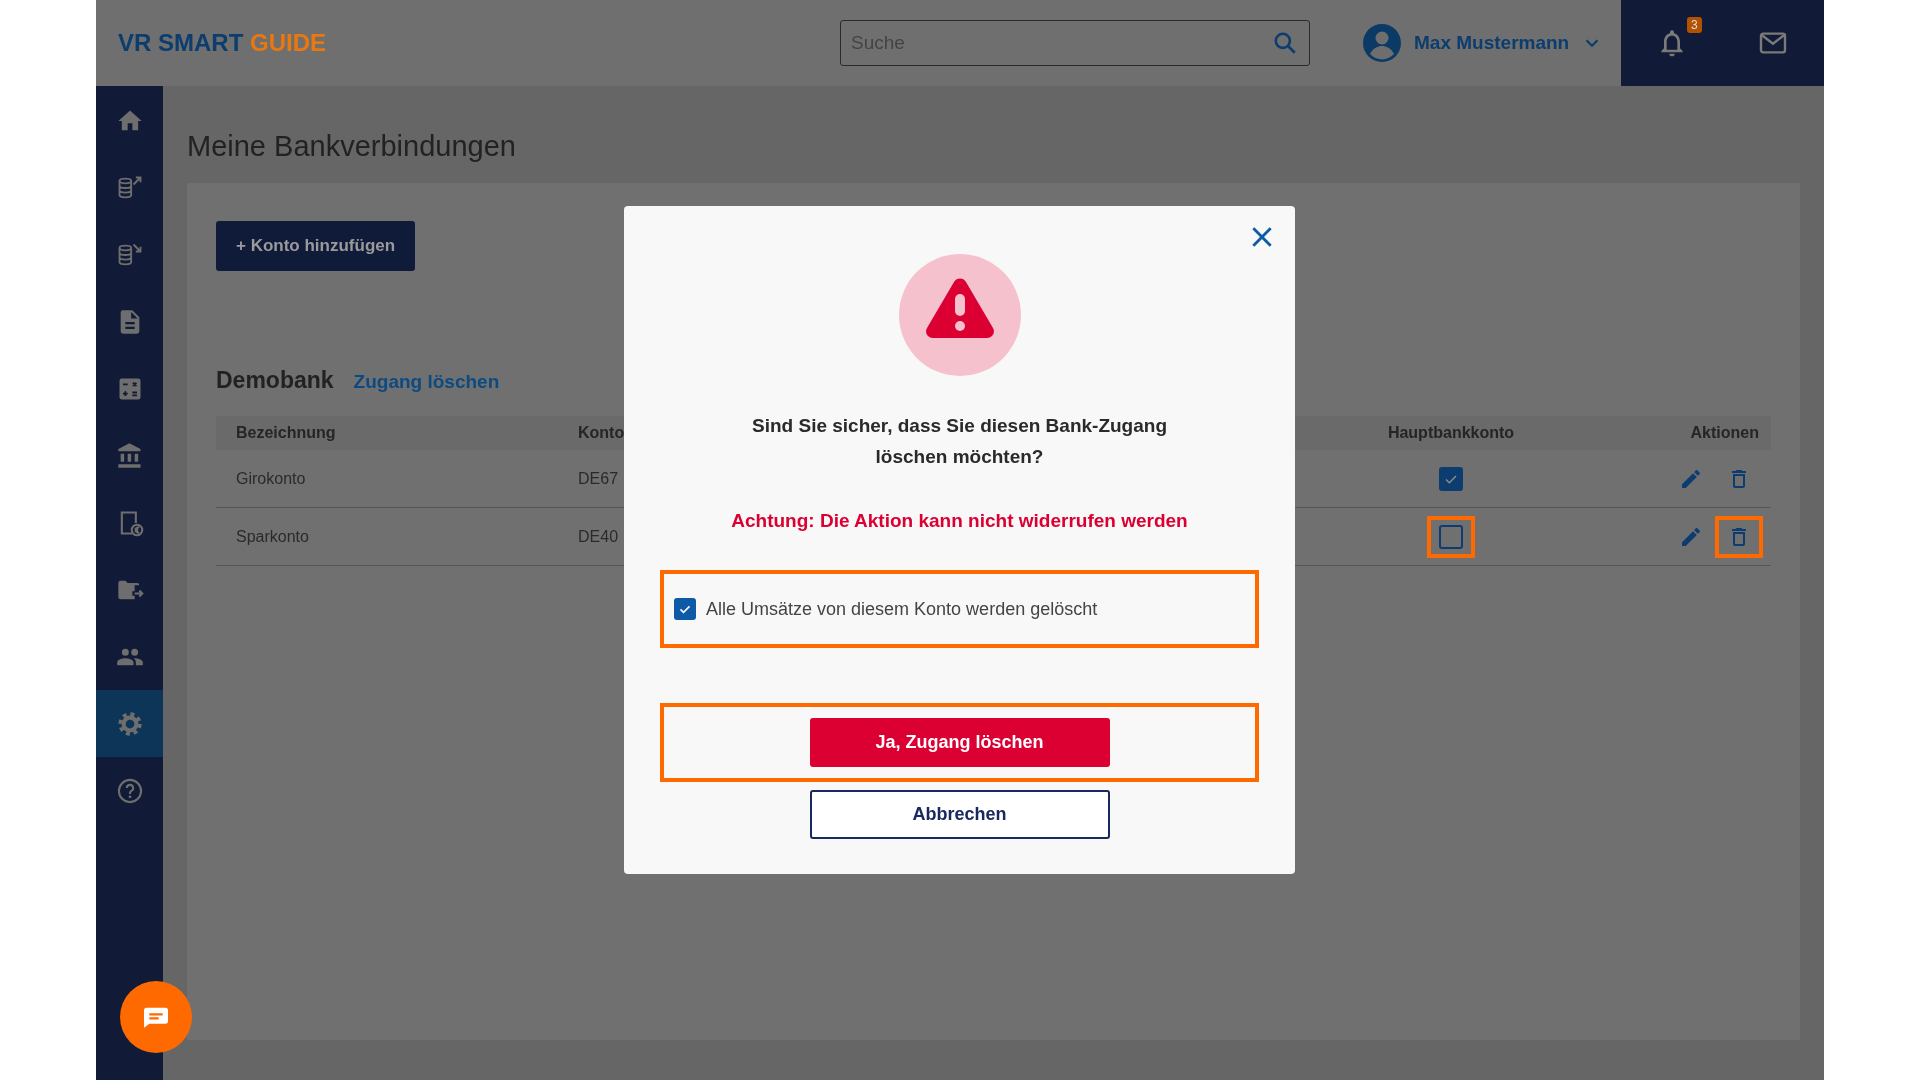 The image size is (1920, 1080). Describe the element at coordinates (598, 536) in the screenshot. I see `table-cell: DE40` at that location.